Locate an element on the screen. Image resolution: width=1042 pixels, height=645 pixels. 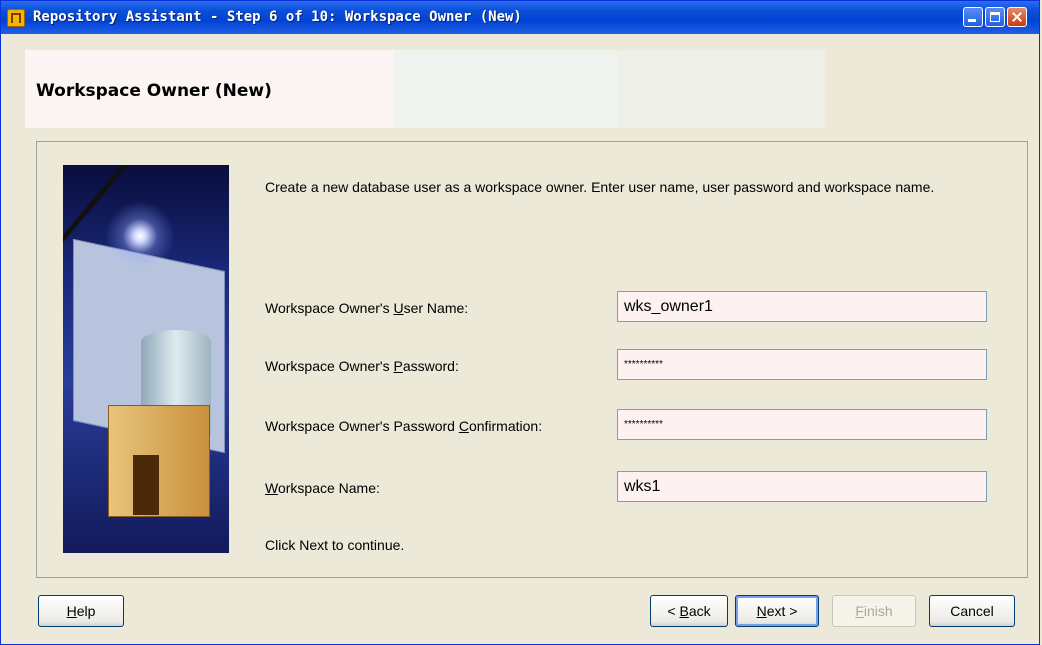
workspace-name-input is located at coordinates (802, 486).